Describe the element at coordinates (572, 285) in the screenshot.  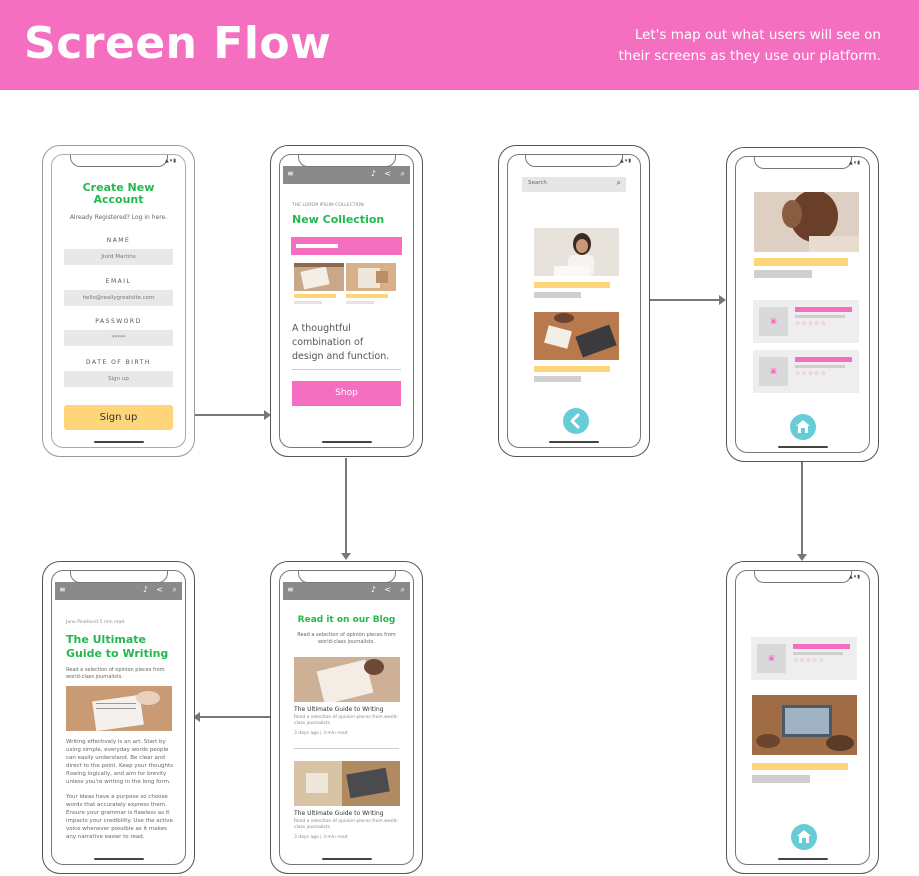
I see `result-title-placeholder` at that location.